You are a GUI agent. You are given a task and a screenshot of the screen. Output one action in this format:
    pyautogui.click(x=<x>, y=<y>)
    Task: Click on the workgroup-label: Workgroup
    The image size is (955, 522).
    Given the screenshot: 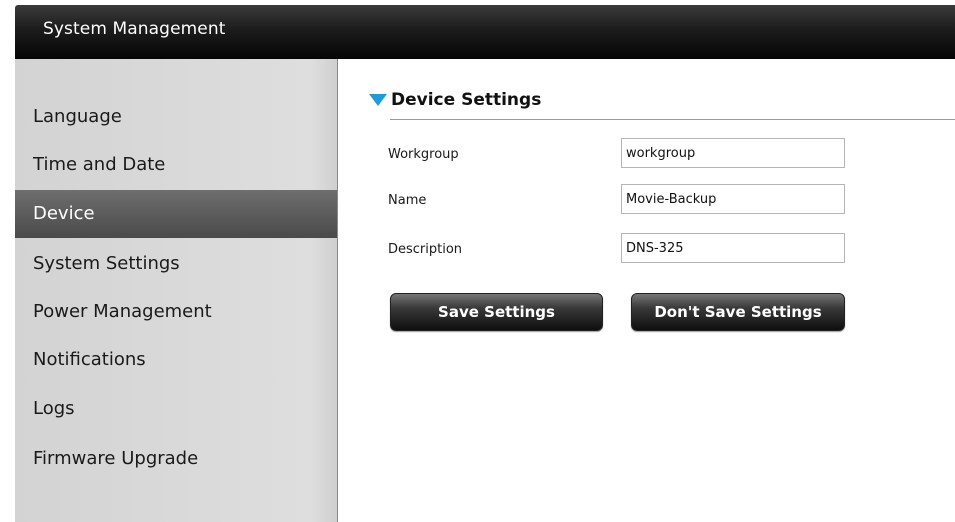 What is the action you would take?
    pyautogui.click(x=423, y=154)
    